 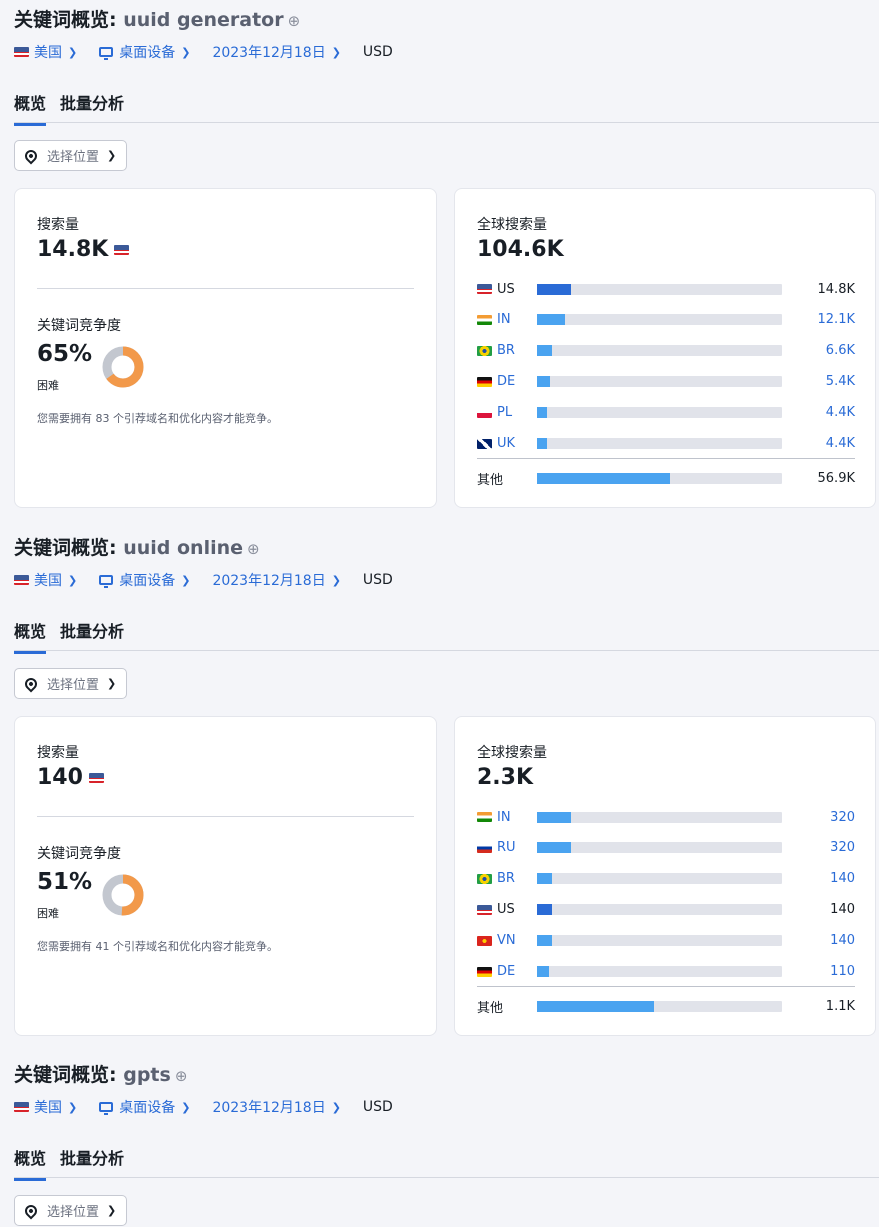 I want to click on device-label: 桌面设备, so click(x=147, y=1108).